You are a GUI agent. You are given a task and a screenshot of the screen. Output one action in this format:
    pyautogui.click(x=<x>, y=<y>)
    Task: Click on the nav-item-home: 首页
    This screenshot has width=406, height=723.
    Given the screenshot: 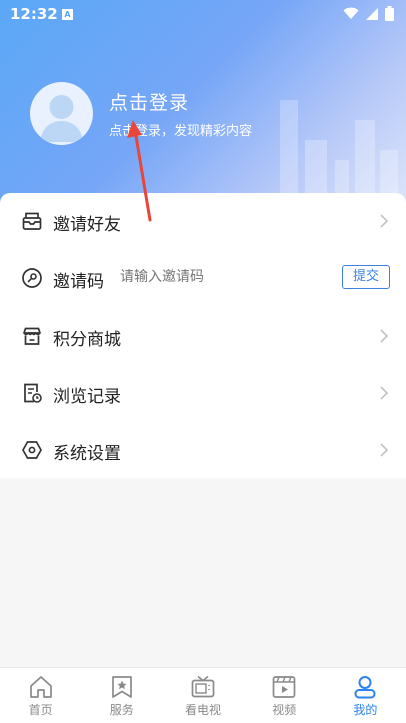 What is the action you would take?
    pyautogui.click(x=40, y=695)
    